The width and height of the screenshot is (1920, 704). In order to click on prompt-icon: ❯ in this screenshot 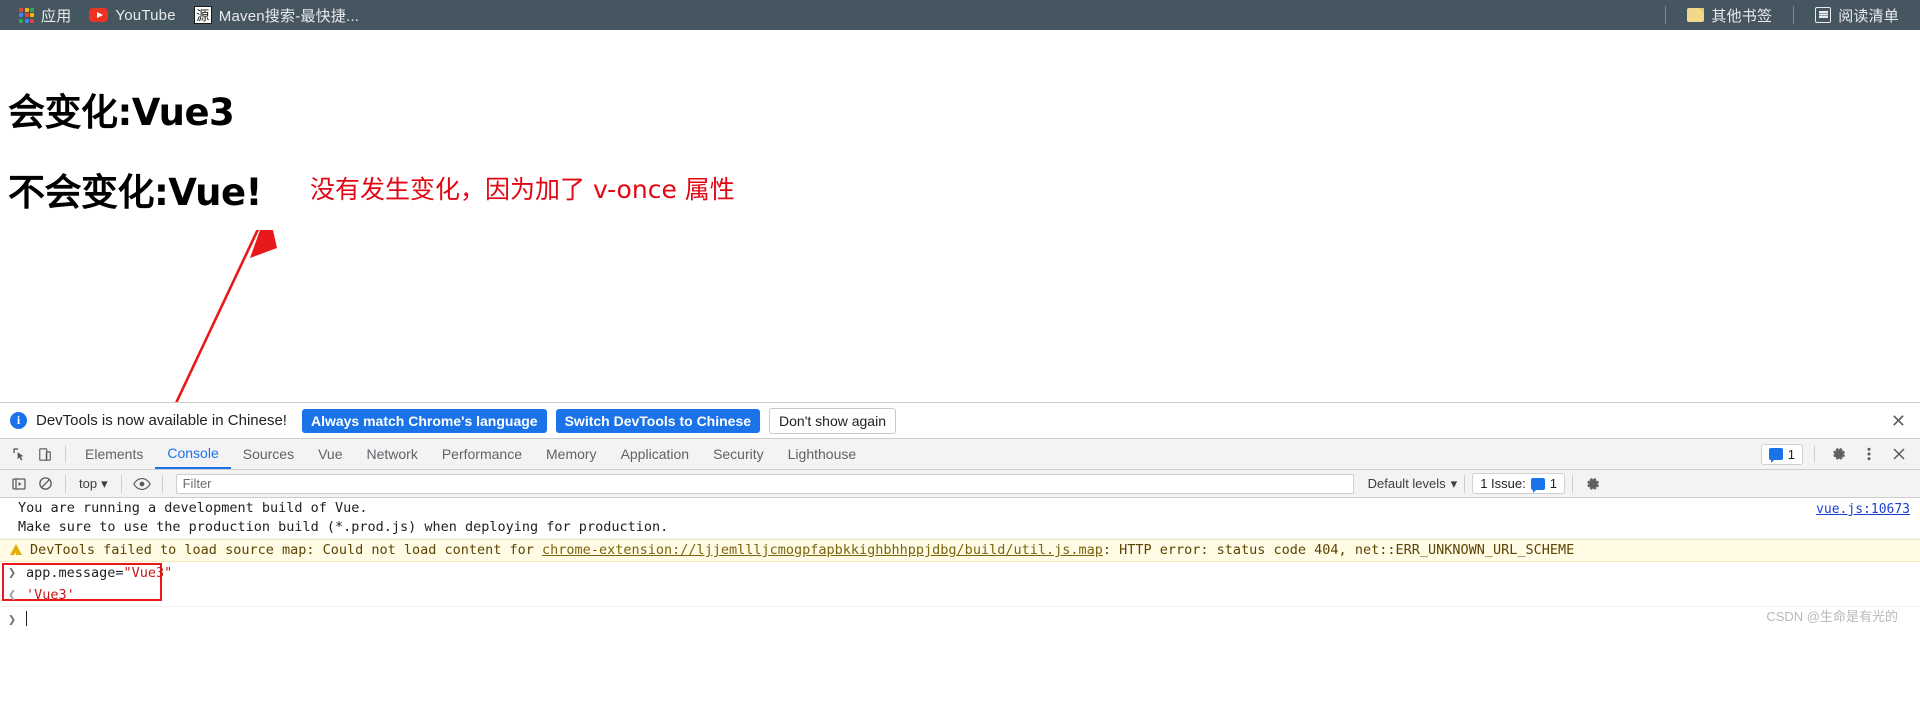, I will do `click(12, 620)`.